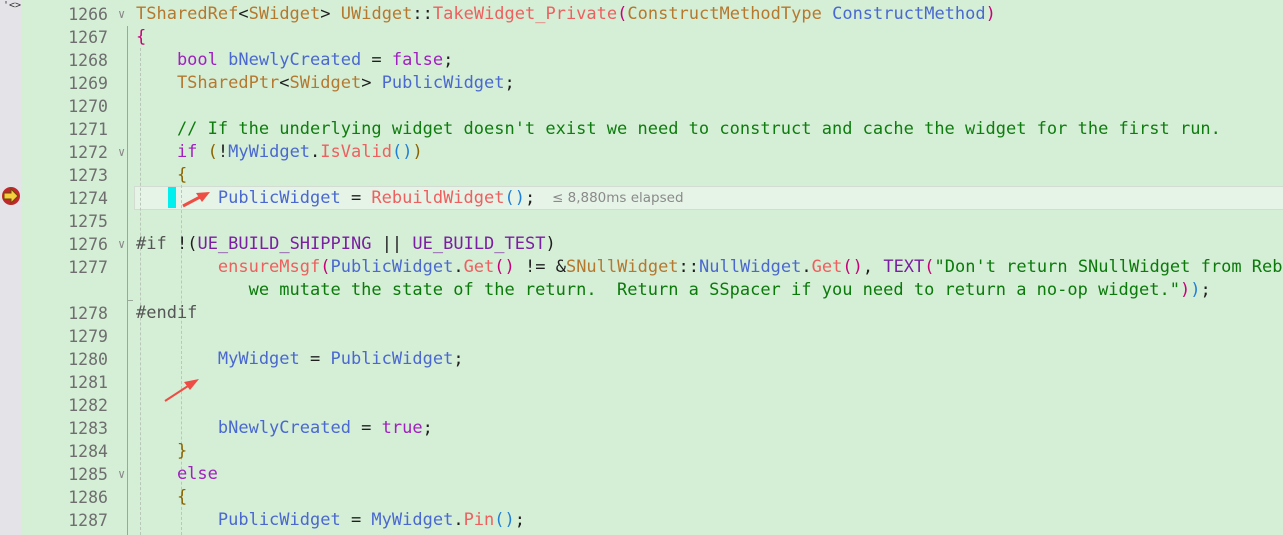 The height and width of the screenshot is (535, 1283). I want to click on code-token: true, so click(402, 428).